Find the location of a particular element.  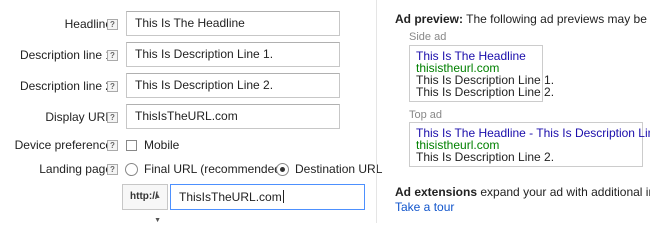

take-a-tour-link: Take a tour is located at coordinates (424, 207).